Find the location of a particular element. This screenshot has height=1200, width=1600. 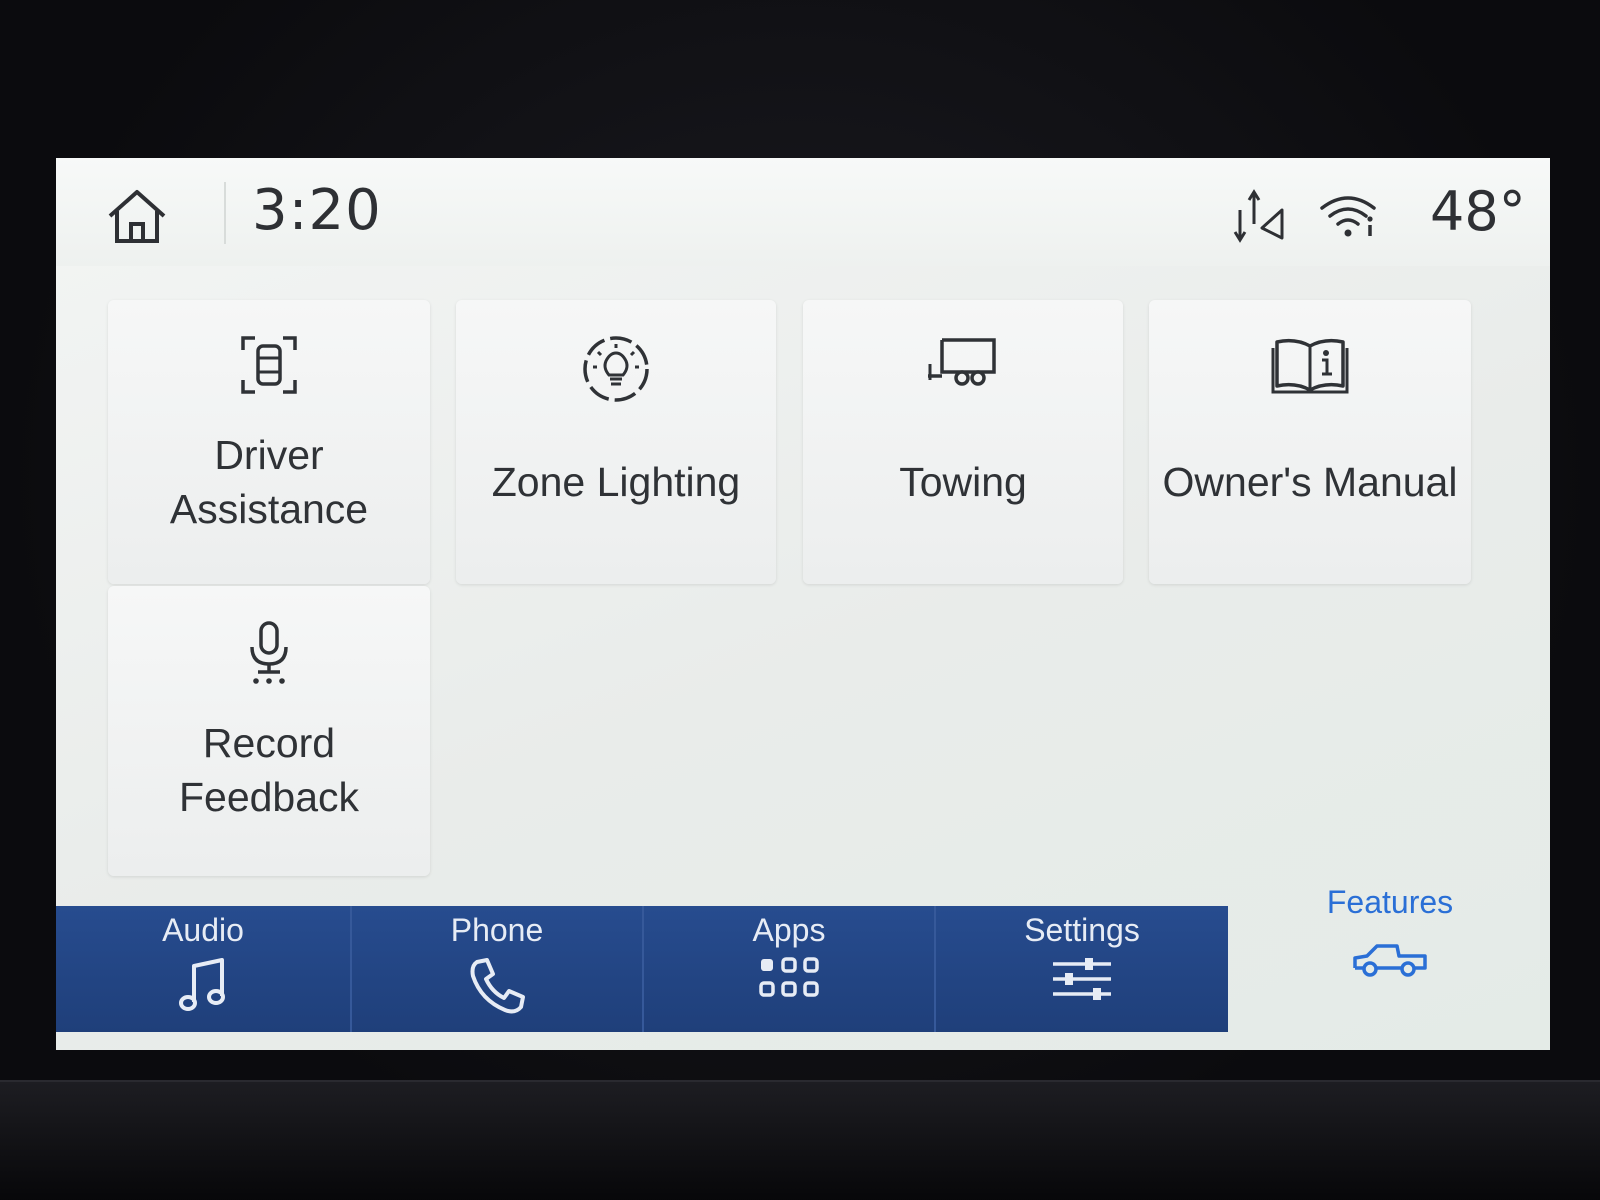

tab-label: Features is located at coordinates (1390, 902).